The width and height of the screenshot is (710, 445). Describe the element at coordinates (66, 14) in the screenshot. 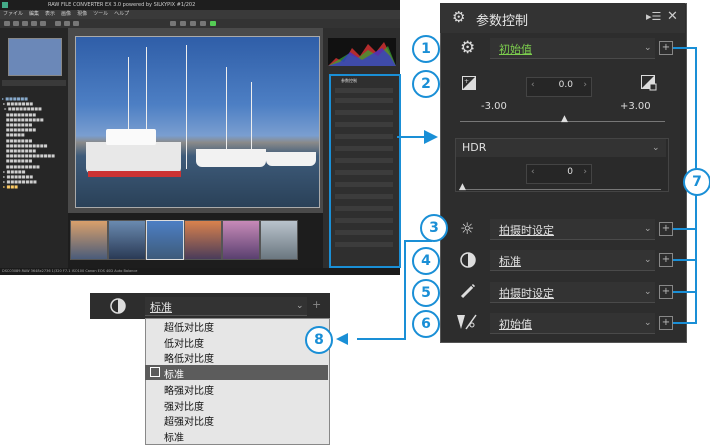

I see `menu-image: 画像` at that location.